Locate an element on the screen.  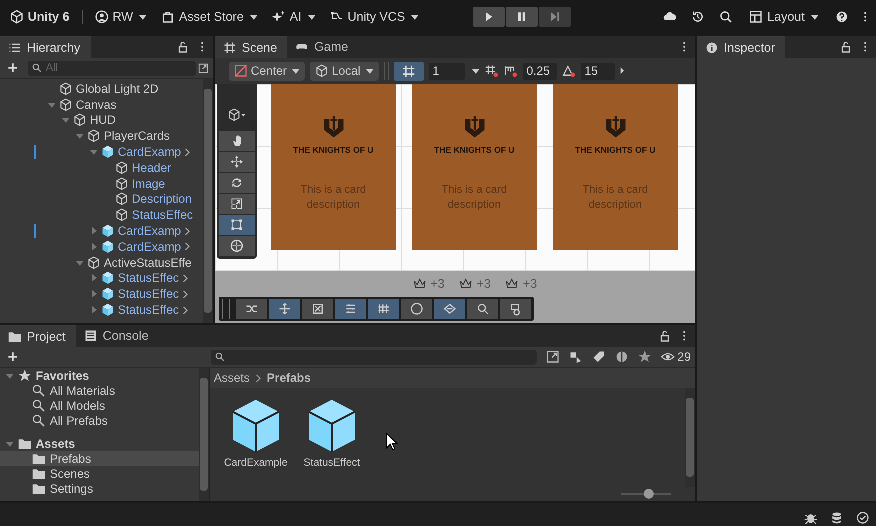
snap-increment-field: 0.25 is located at coordinates (539, 71).